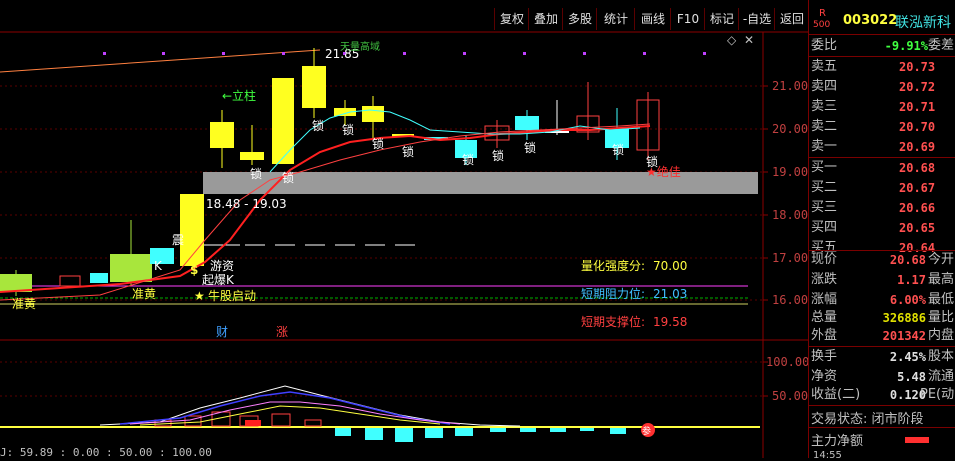 The width and height of the screenshot is (955, 461). What do you see at coordinates (749, 40) in the screenshot?
I see `close-icon: ✕` at bounding box center [749, 40].